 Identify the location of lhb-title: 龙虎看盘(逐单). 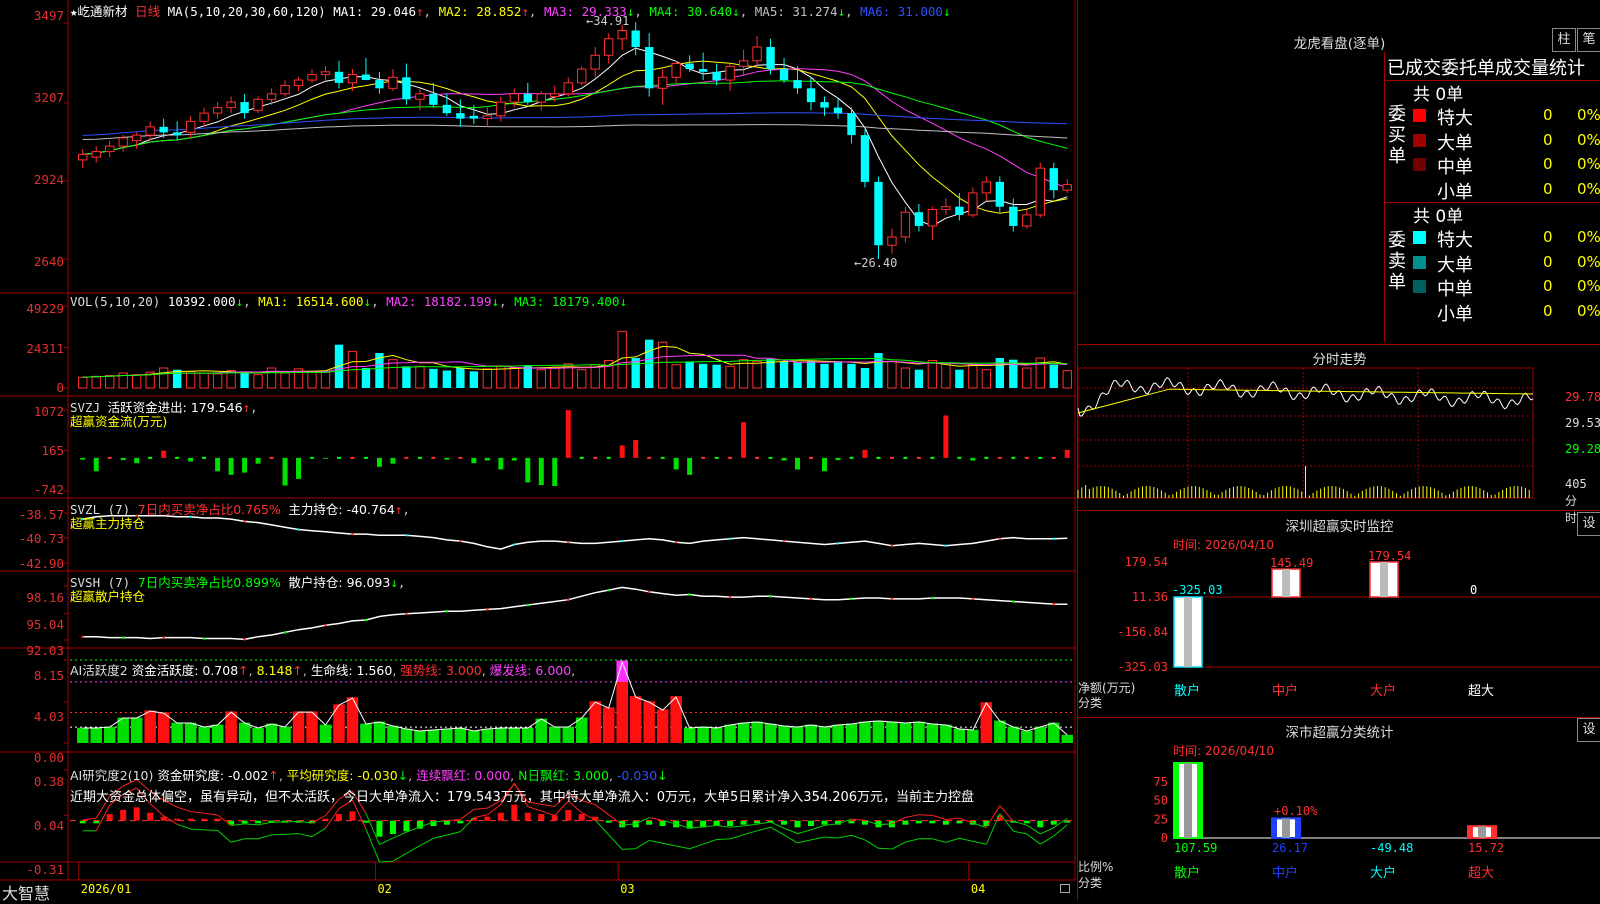
(1339, 42).